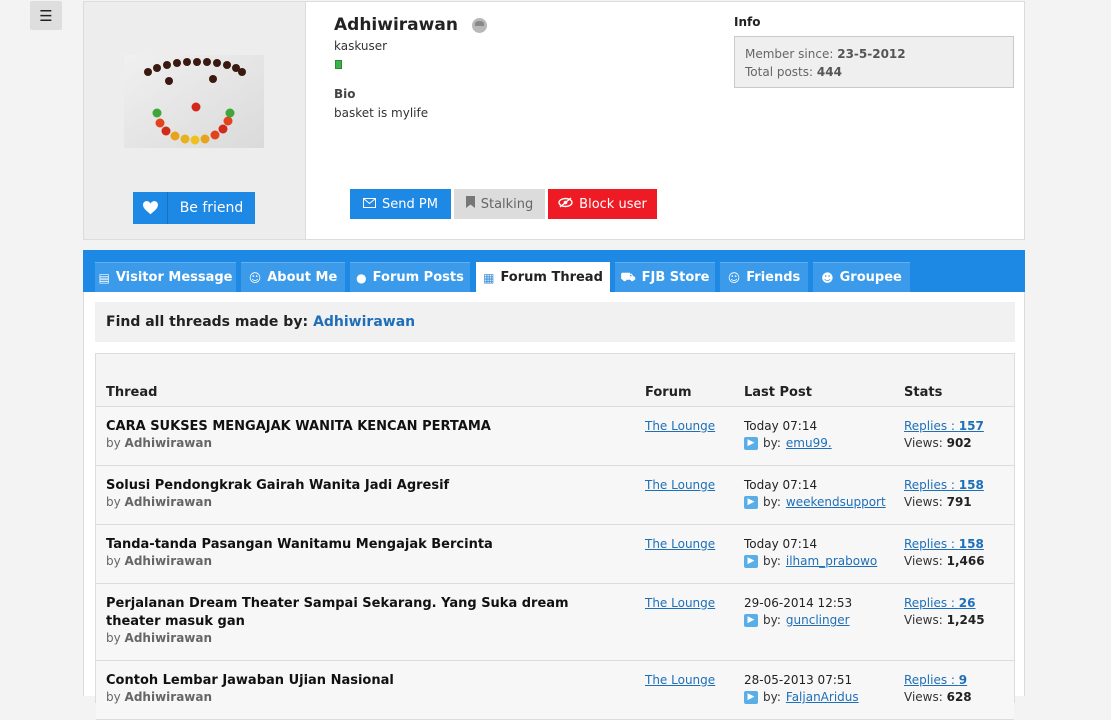 This screenshot has height=720, width=1111. Describe the element at coordinates (938, 697) in the screenshot. I see `views-count: Views: 628` at that location.